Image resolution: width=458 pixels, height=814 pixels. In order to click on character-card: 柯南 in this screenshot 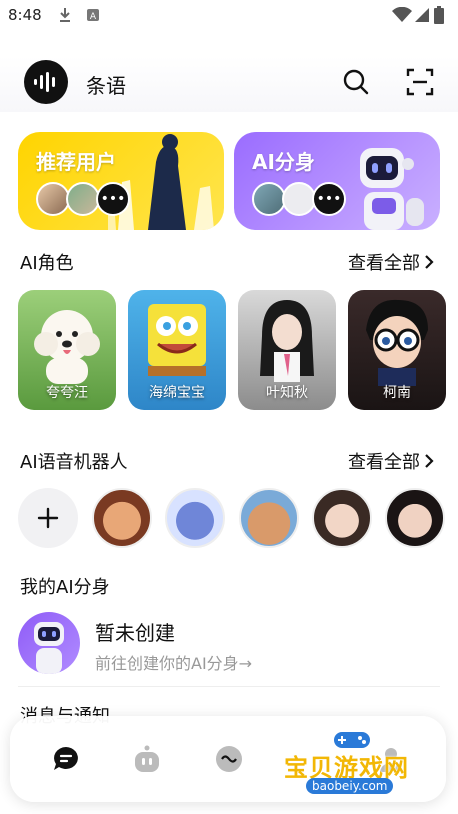, I will do `click(397, 350)`.